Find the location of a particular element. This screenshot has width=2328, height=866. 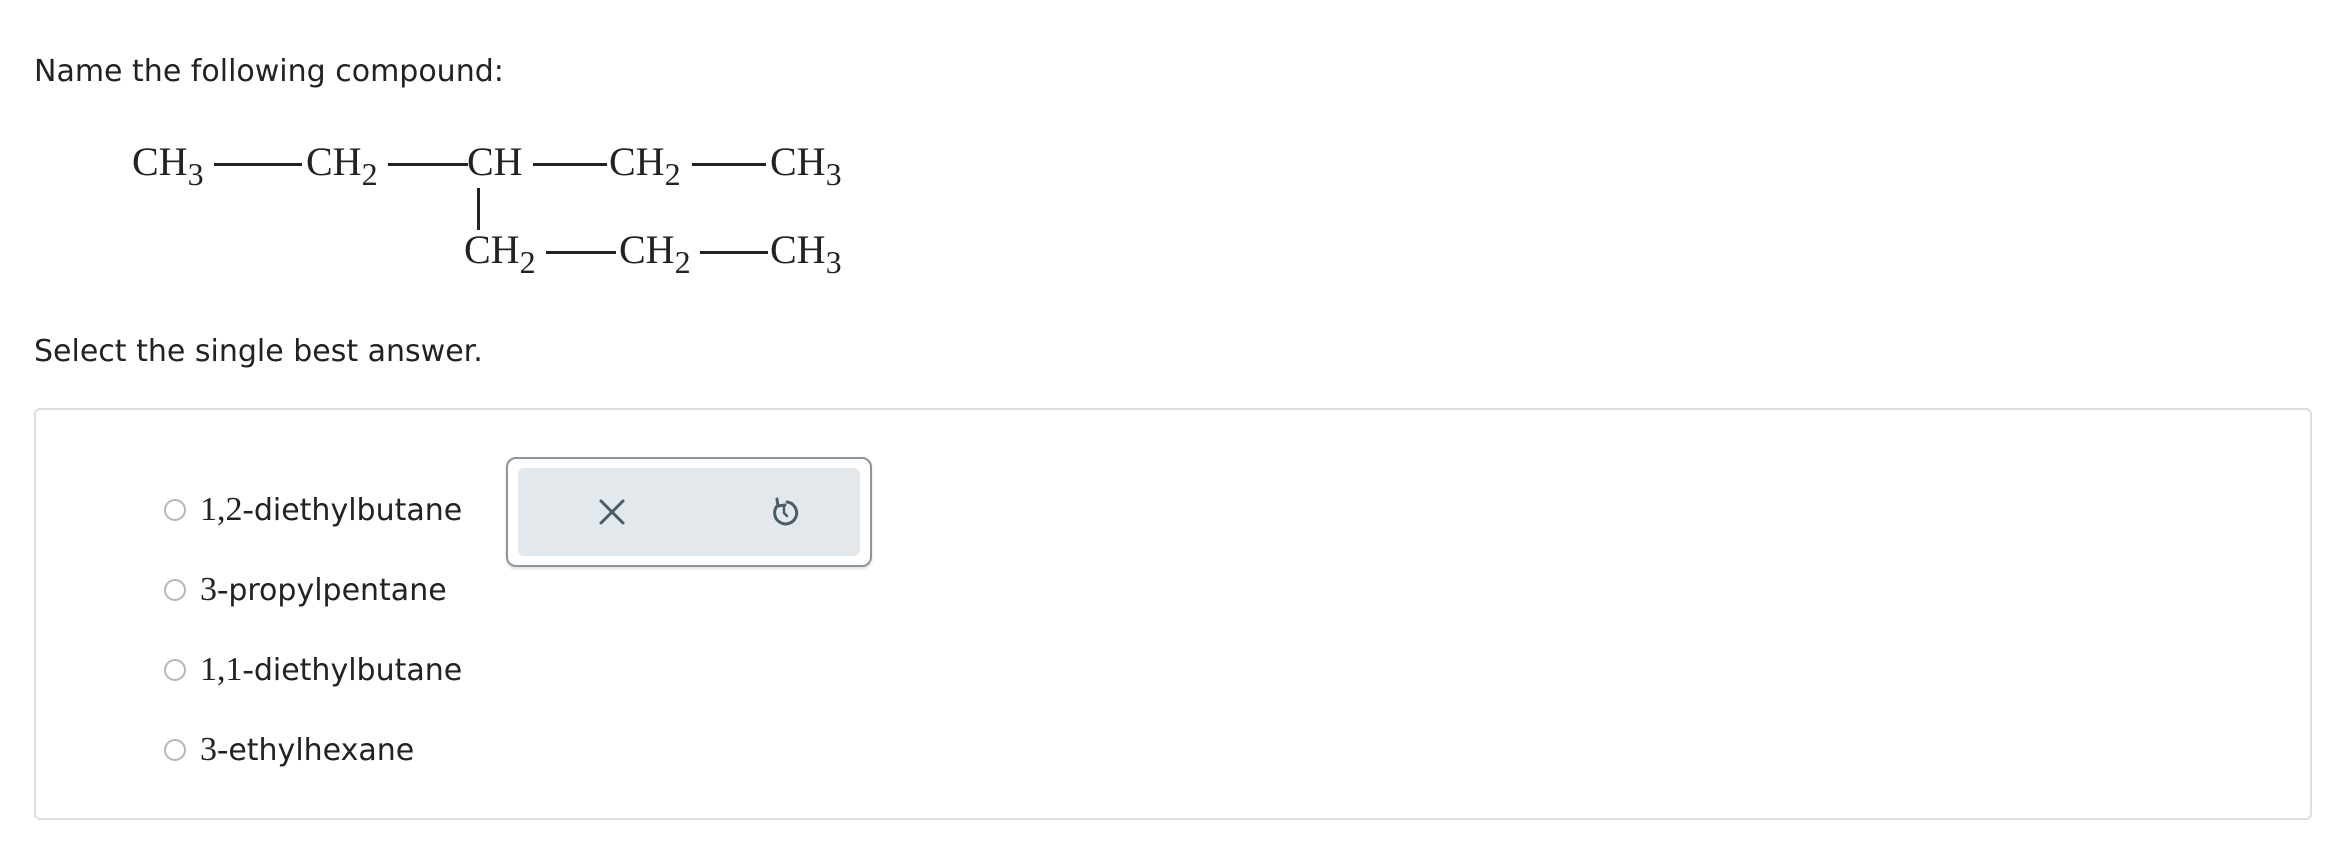

option-label: 3-ethylhexane is located at coordinates (307, 749).